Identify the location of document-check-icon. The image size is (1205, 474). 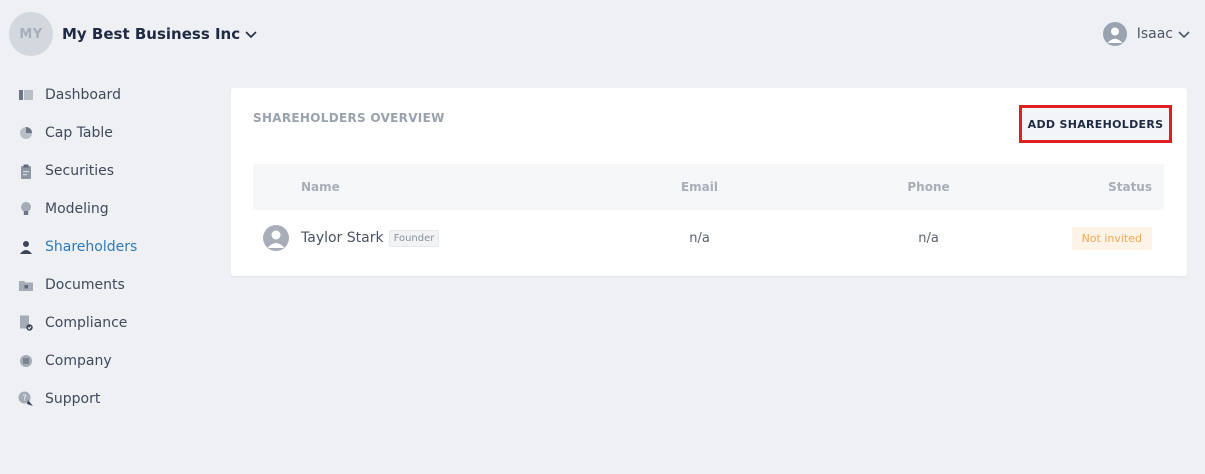
(26, 323).